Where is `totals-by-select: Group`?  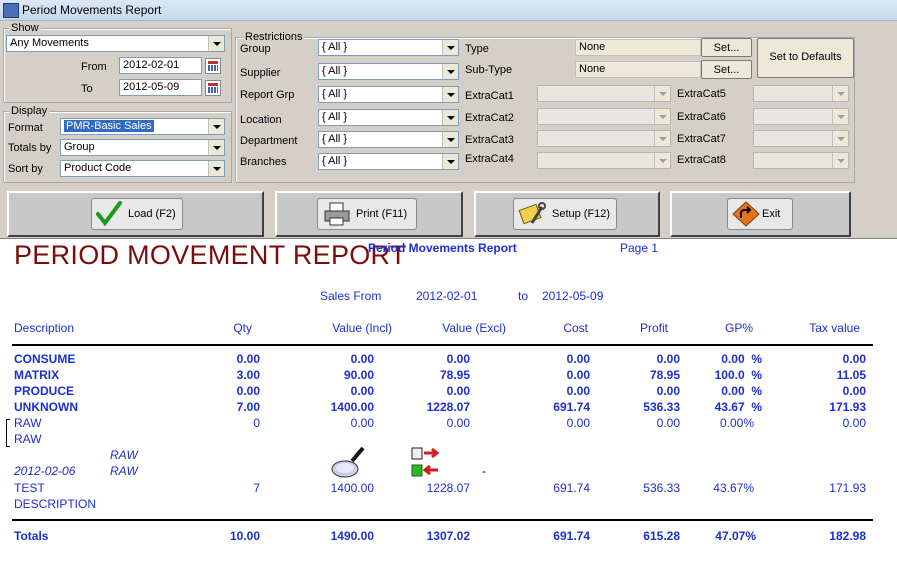
totals-by-select: Group is located at coordinates (142, 147).